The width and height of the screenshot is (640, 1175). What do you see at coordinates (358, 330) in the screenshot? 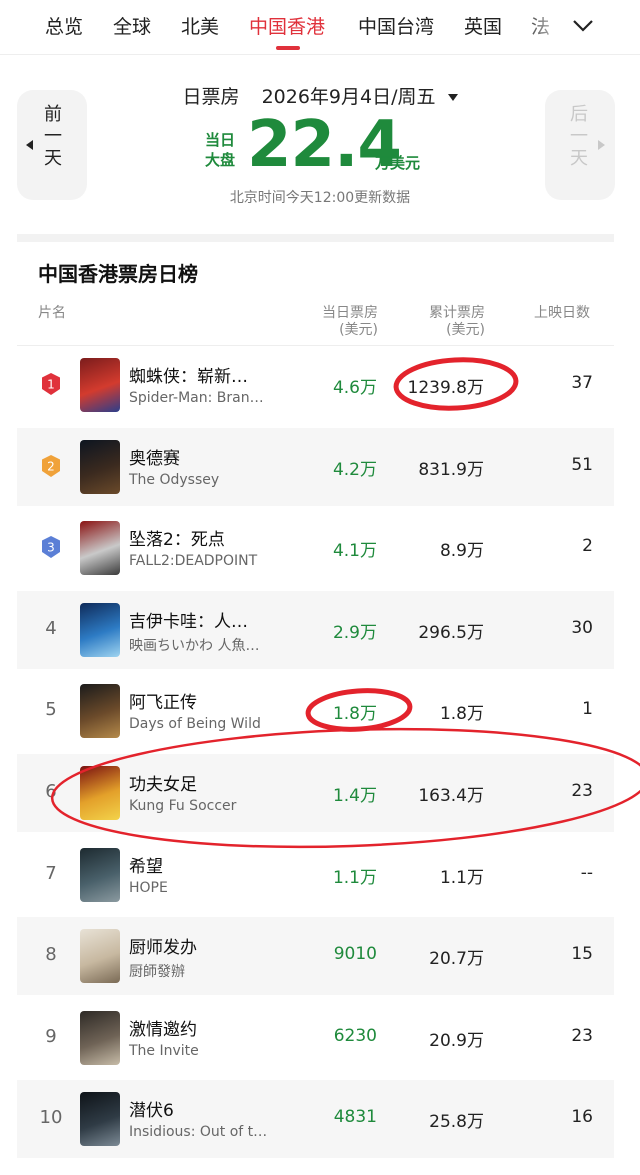
I see `col-header-daily-unit: (美元)` at bounding box center [358, 330].